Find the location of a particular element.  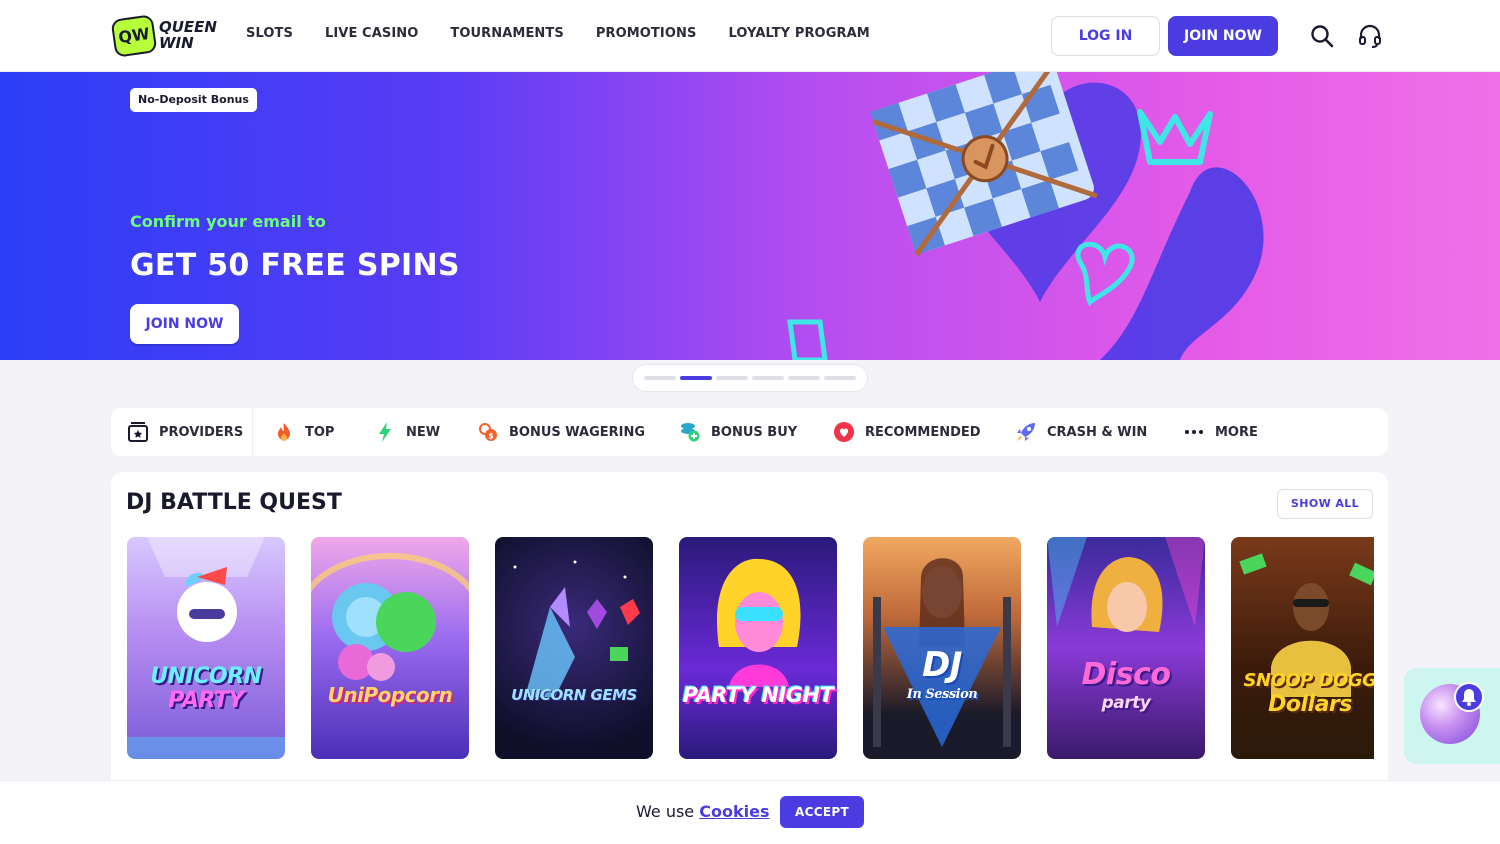

game-title: UNICORN GEMS is located at coordinates (574, 695).